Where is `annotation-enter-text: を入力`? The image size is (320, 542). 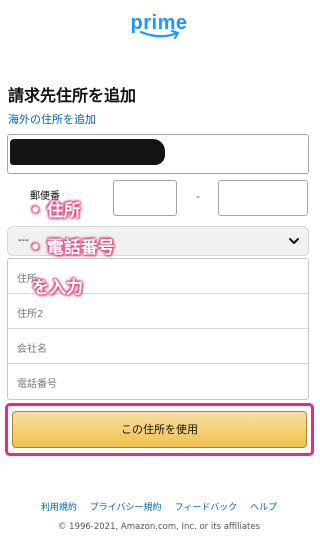
annotation-enter-text: を入力 is located at coordinates (57, 288).